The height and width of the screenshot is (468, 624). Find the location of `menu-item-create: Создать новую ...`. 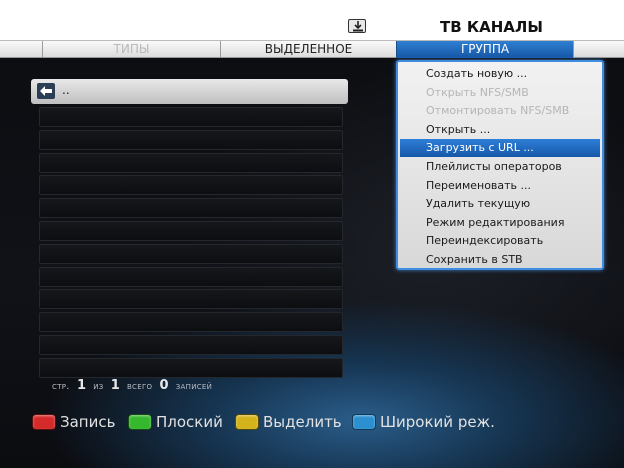

menu-item-create: Создать новую ... is located at coordinates (500, 74).